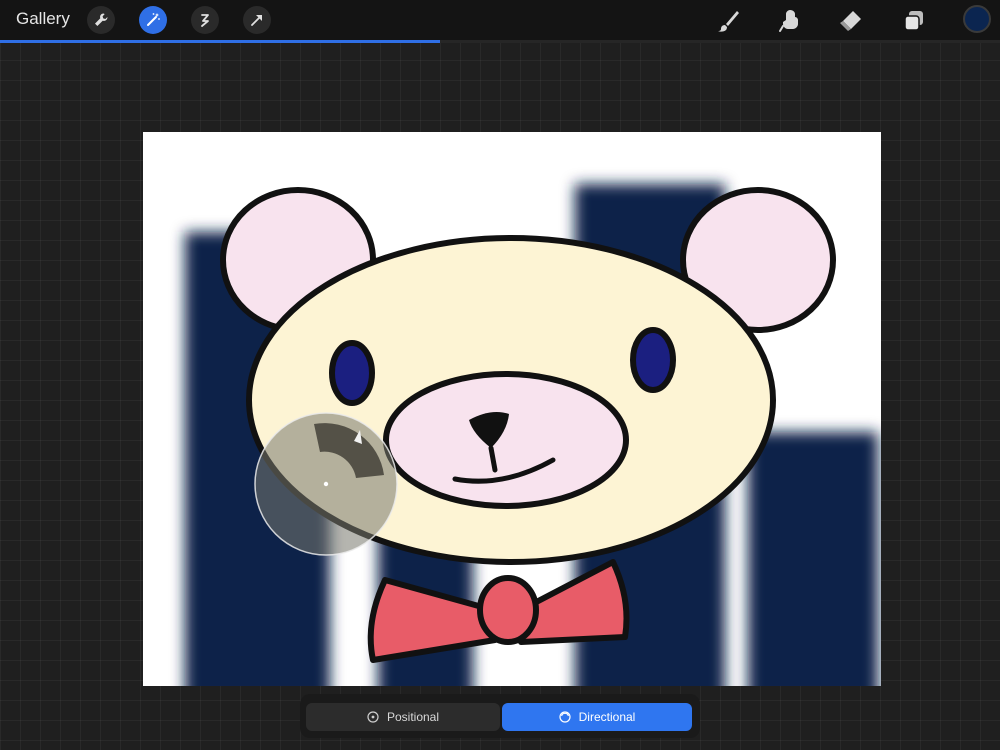 This screenshot has width=1000, height=750. I want to click on snout, so click(506, 440).